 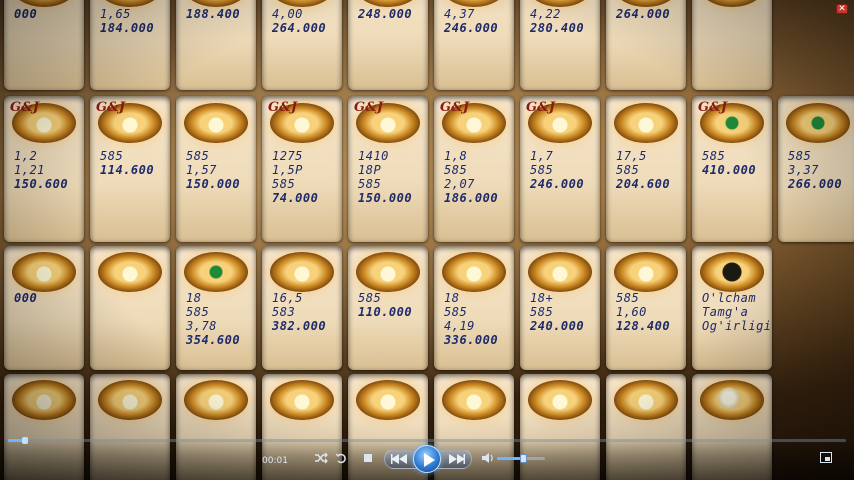 What do you see at coordinates (427, 459) in the screenshot?
I see `play-icon` at bounding box center [427, 459].